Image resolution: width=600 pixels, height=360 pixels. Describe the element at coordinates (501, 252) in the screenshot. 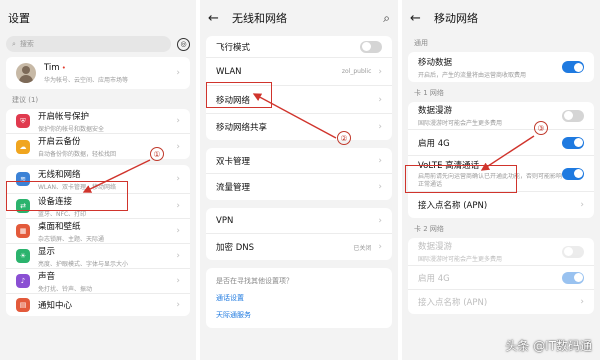

I see `list-item-sim2-roaming: 数据漫游 国际漫游时可能会产生更多费用` at that location.